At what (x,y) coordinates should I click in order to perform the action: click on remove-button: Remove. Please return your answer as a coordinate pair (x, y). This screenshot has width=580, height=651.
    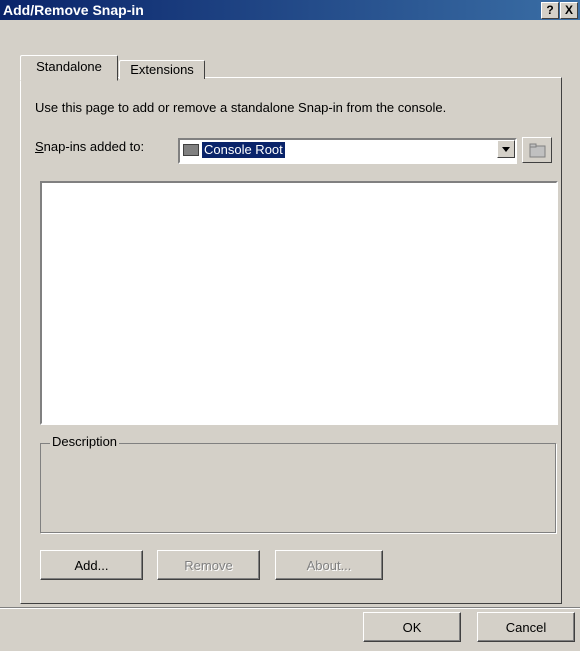
    Looking at the image, I should click on (208, 565).